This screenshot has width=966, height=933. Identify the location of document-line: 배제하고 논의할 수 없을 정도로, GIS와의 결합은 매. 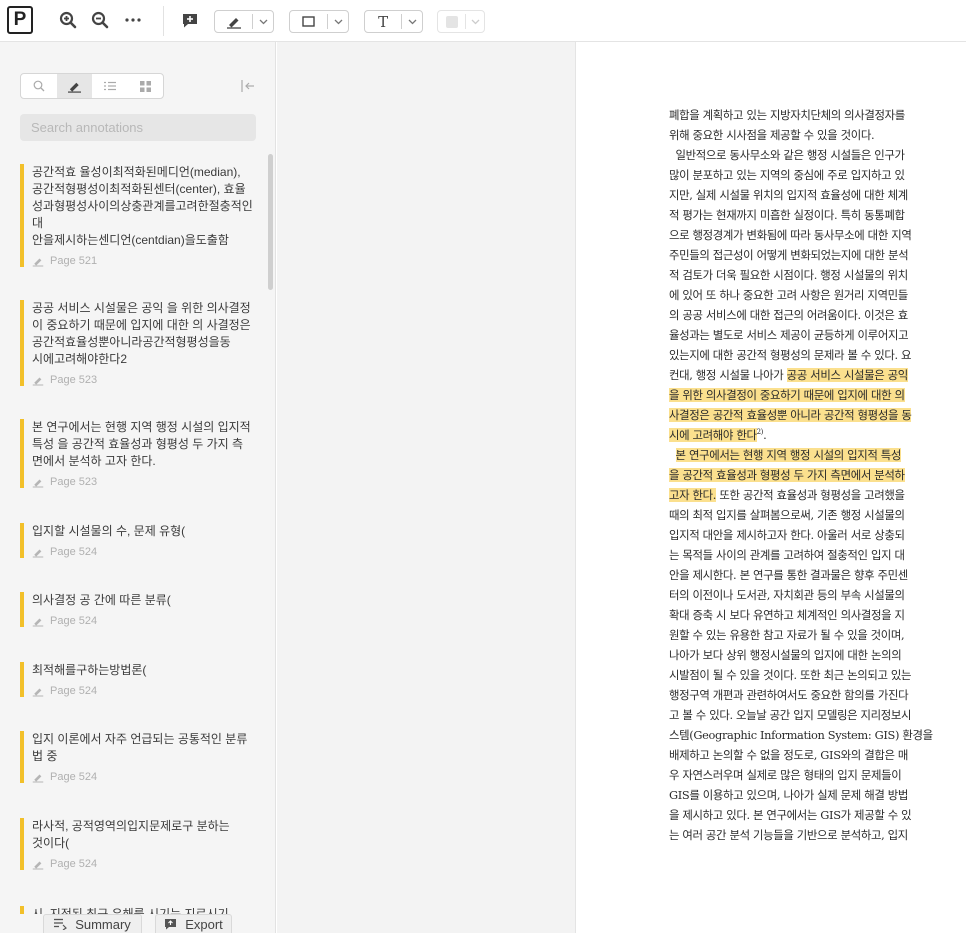
(816, 755).